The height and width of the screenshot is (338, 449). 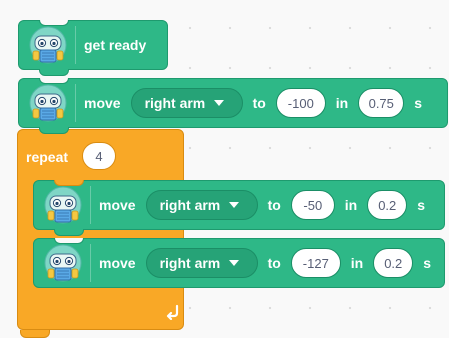 What do you see at coordinates (315, 263) in the screenshot?
I see `position-input: -127` at bounding box center [315, 263].